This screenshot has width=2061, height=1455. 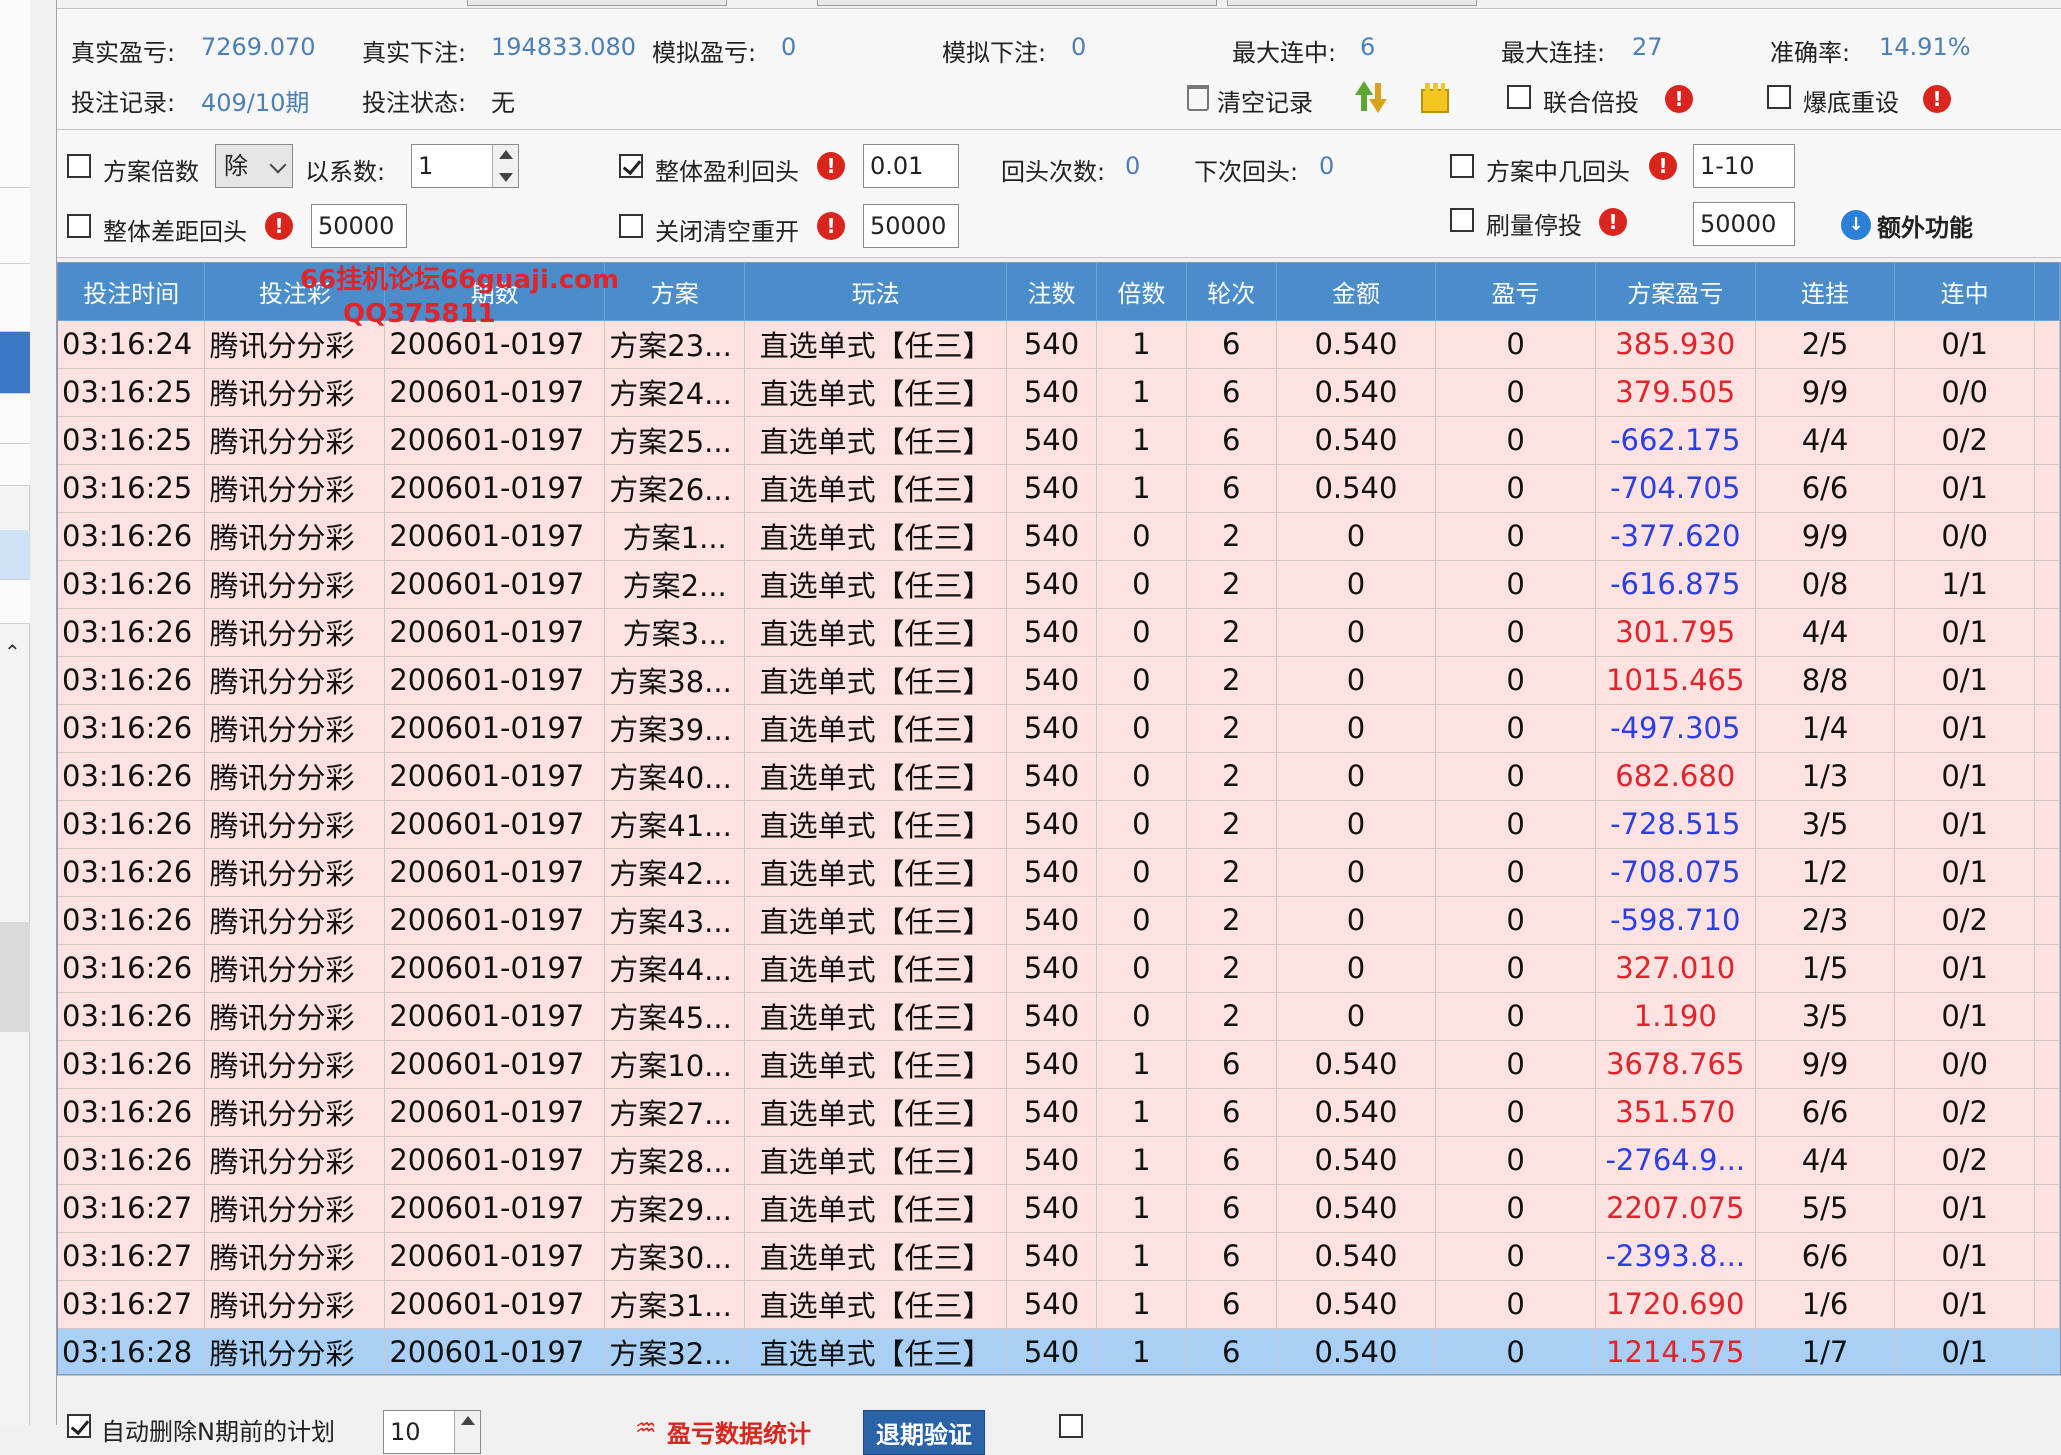 I want to click on plan-win-return-checkbox, so click(x=1462, y=166).